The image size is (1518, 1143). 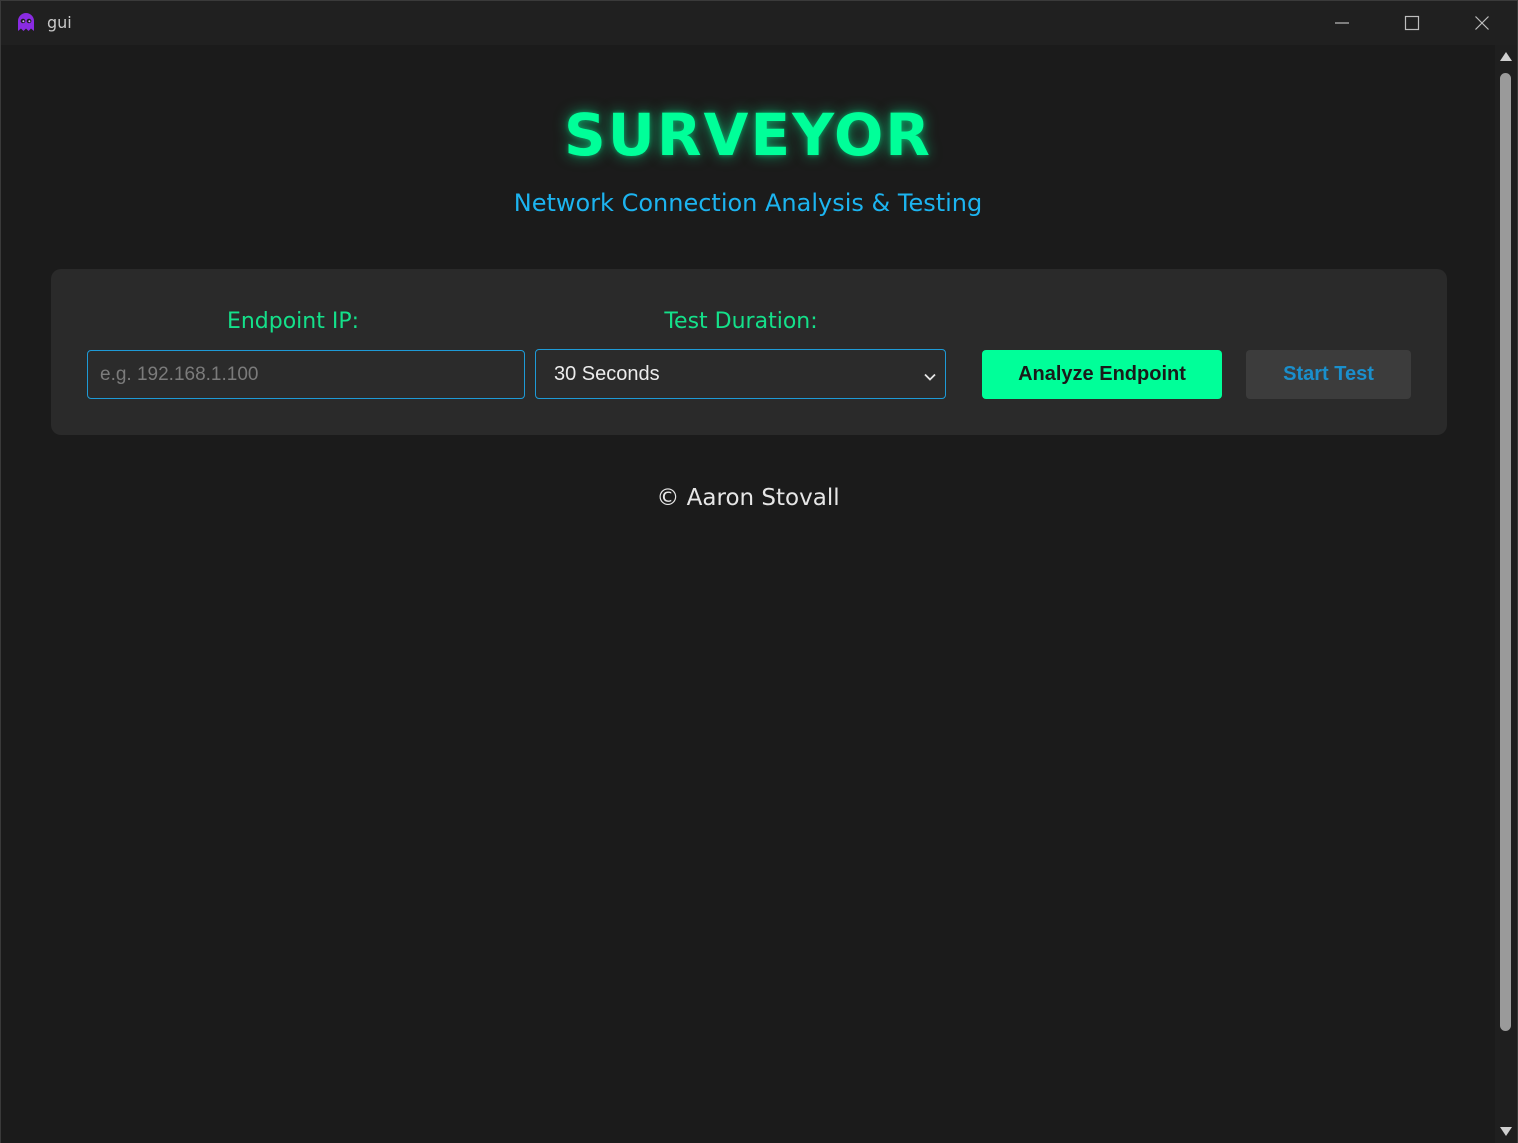 I want to click on close-button, so click(x=1482, y=23).